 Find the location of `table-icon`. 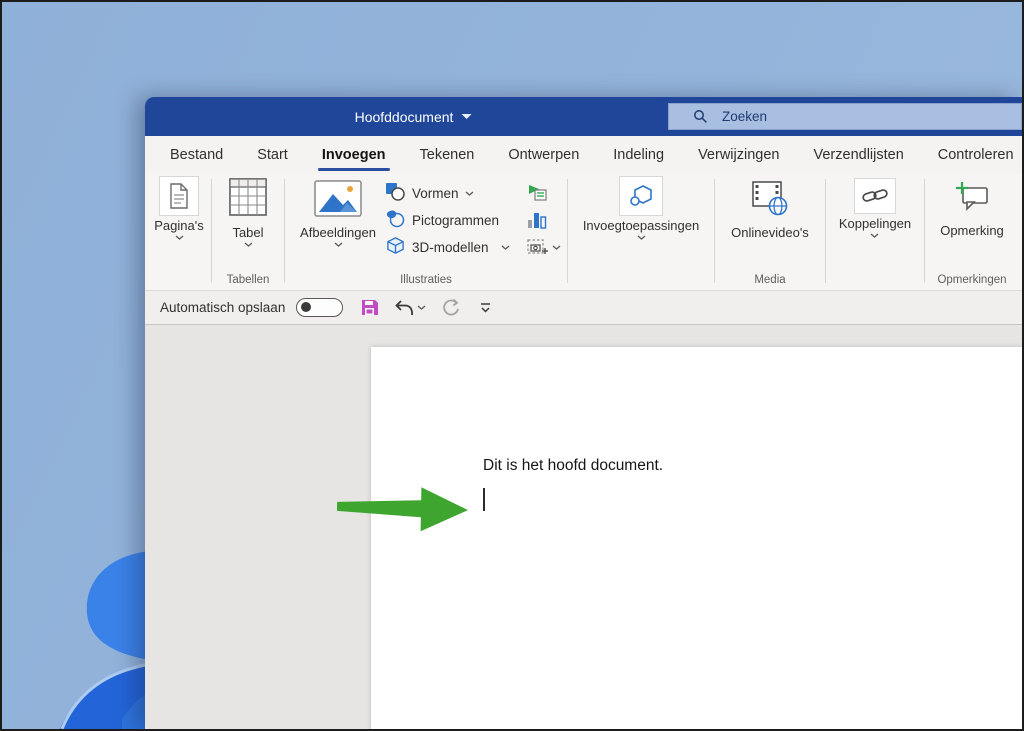

table-icon is located at coordinates (248, 199).